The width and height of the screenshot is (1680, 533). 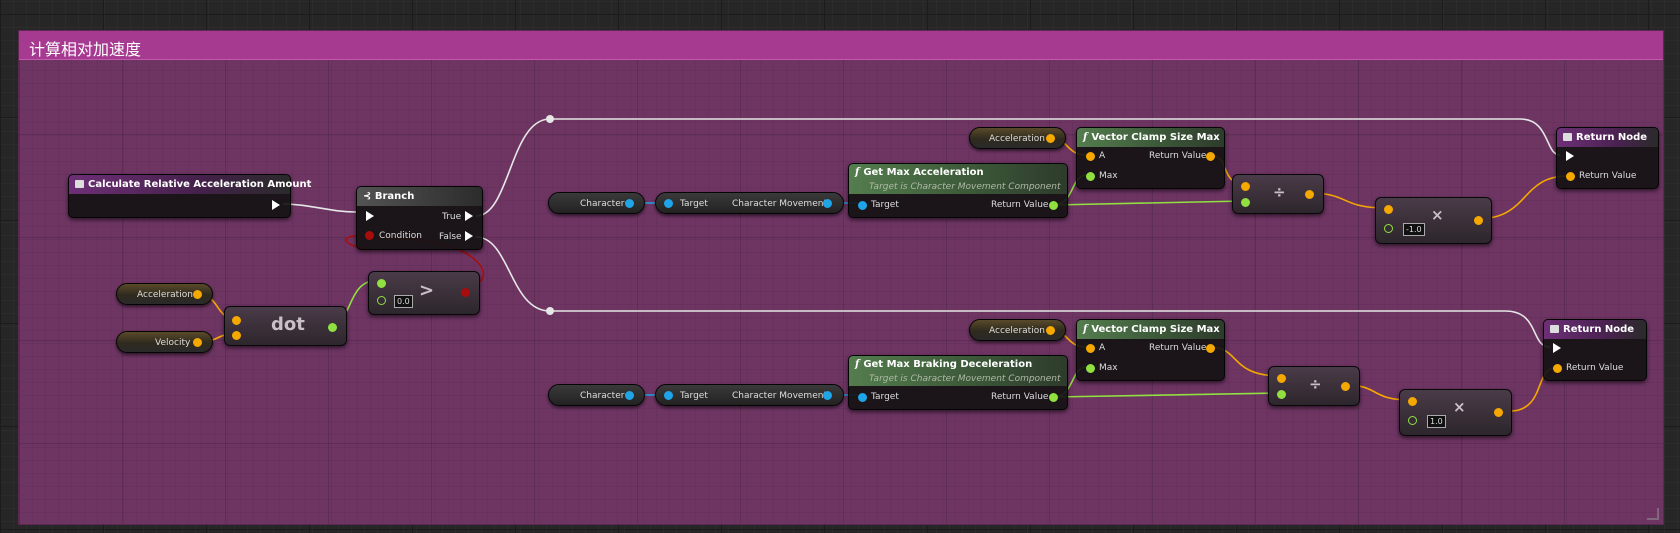 I want to click on acceleration-getter-left: Acceleration, so click(x=164, y=294).